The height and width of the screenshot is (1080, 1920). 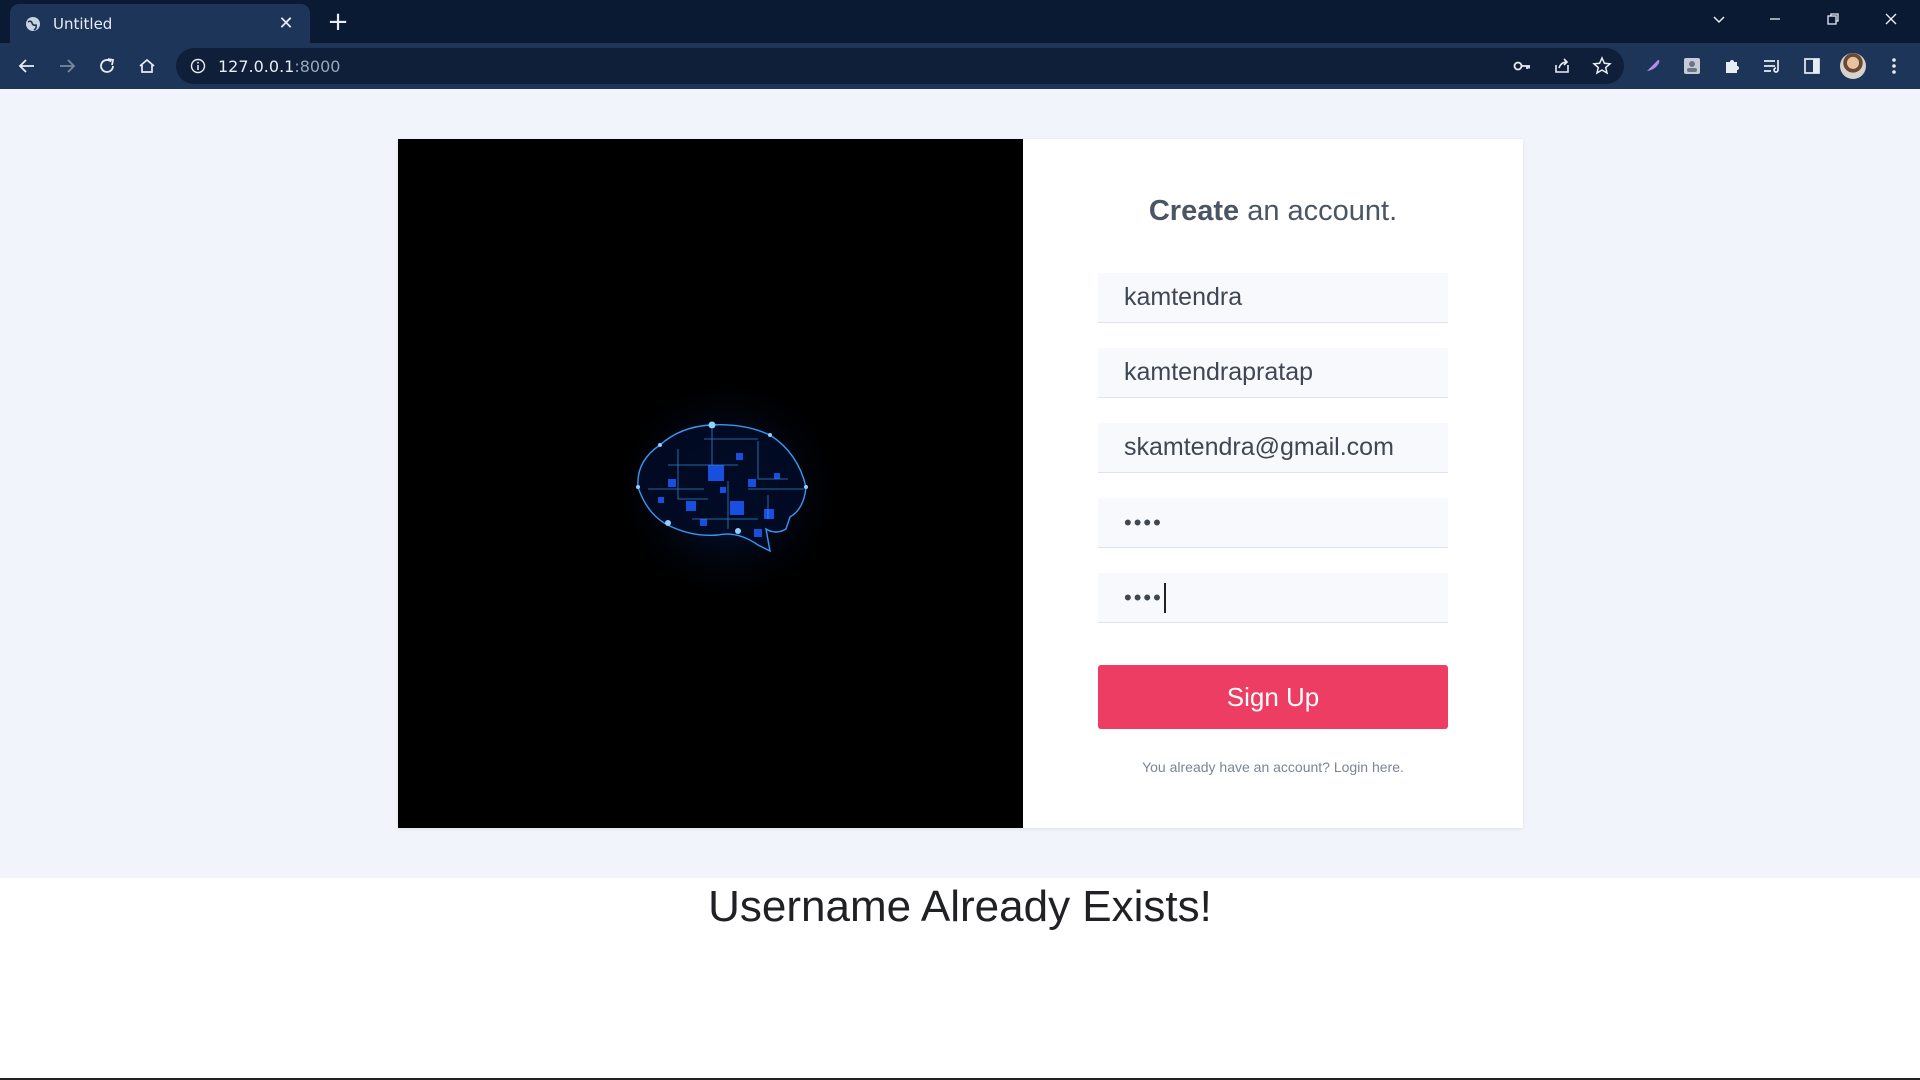 What do you see at coordinates (33, 24) in the screenshot?
I see `globe-icon` at bounding box center [33, 24].